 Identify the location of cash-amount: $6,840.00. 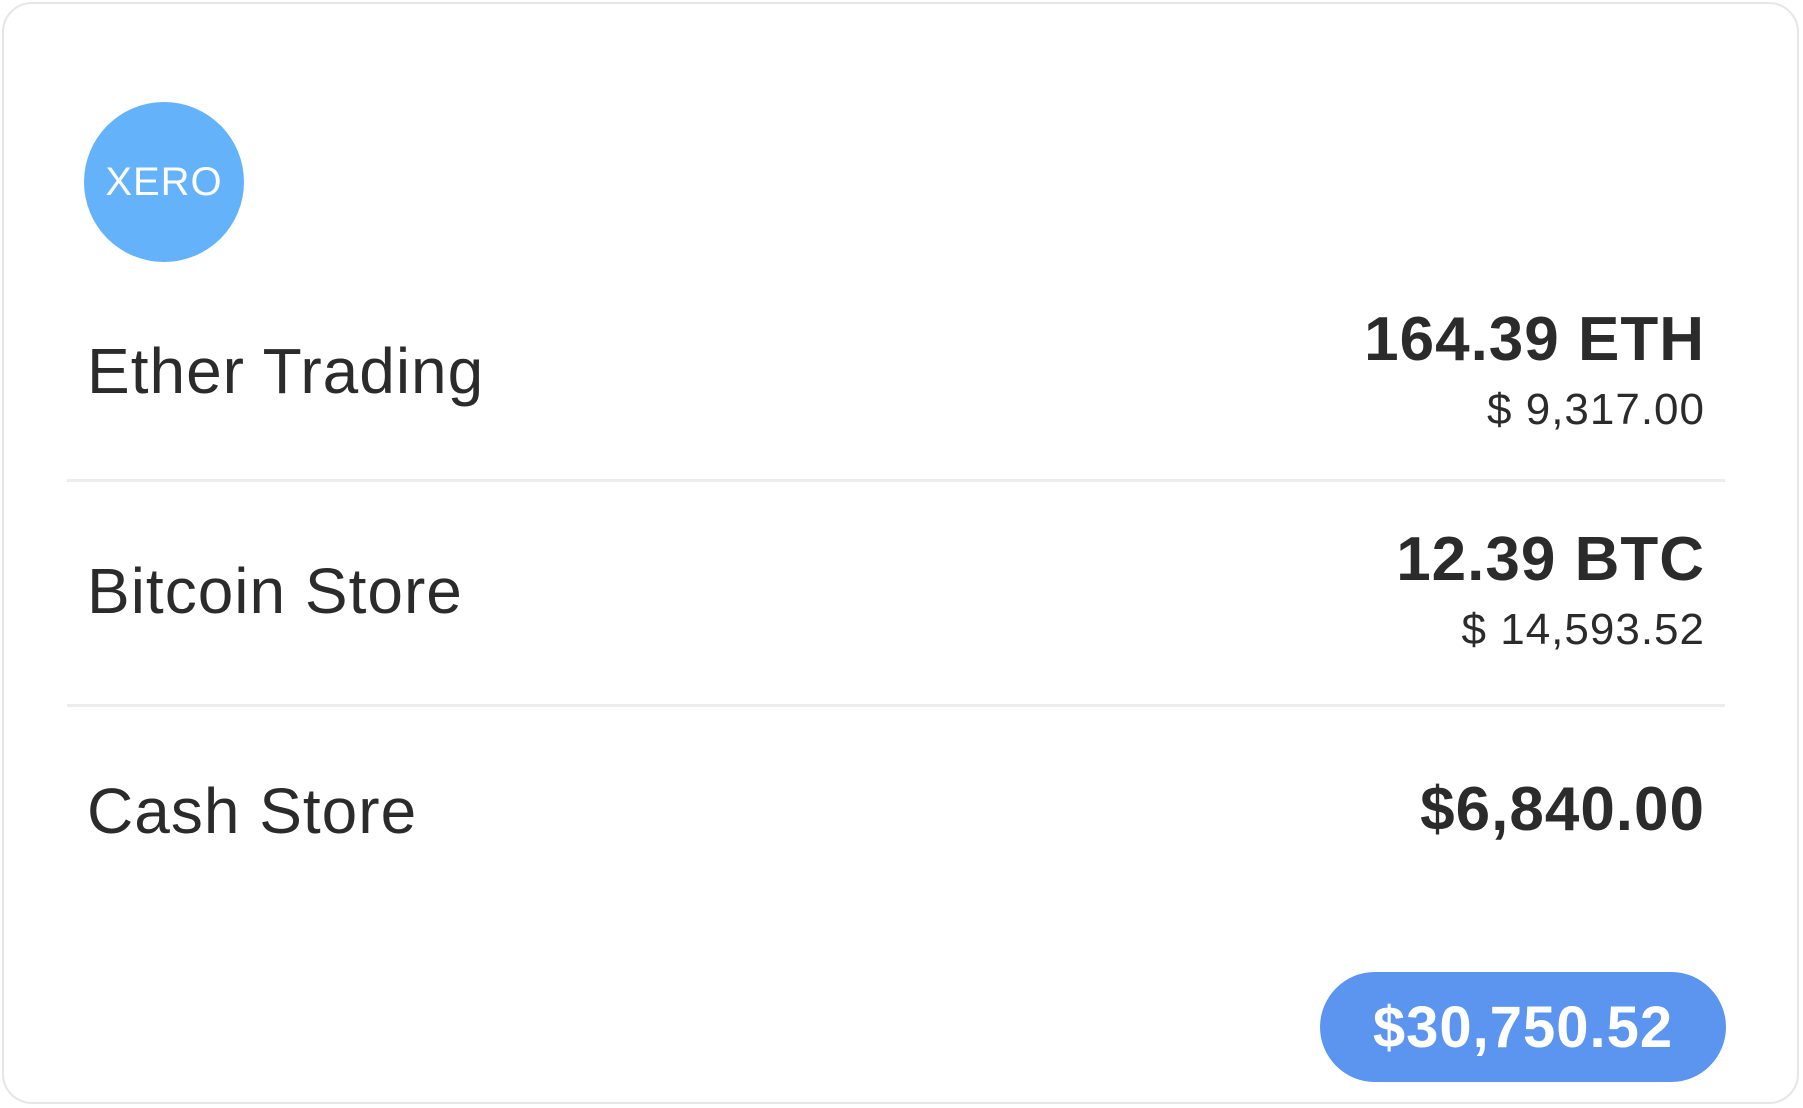
(1562, 809).